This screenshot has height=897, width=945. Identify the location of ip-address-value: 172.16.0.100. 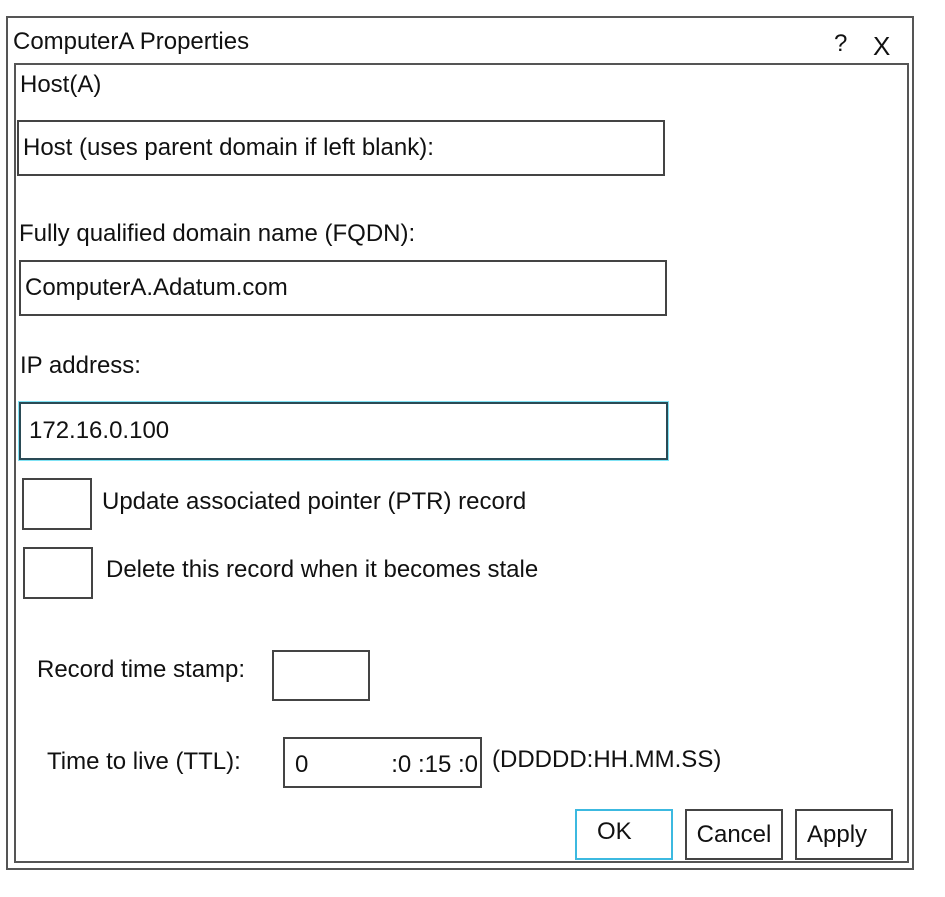
(99, 430).